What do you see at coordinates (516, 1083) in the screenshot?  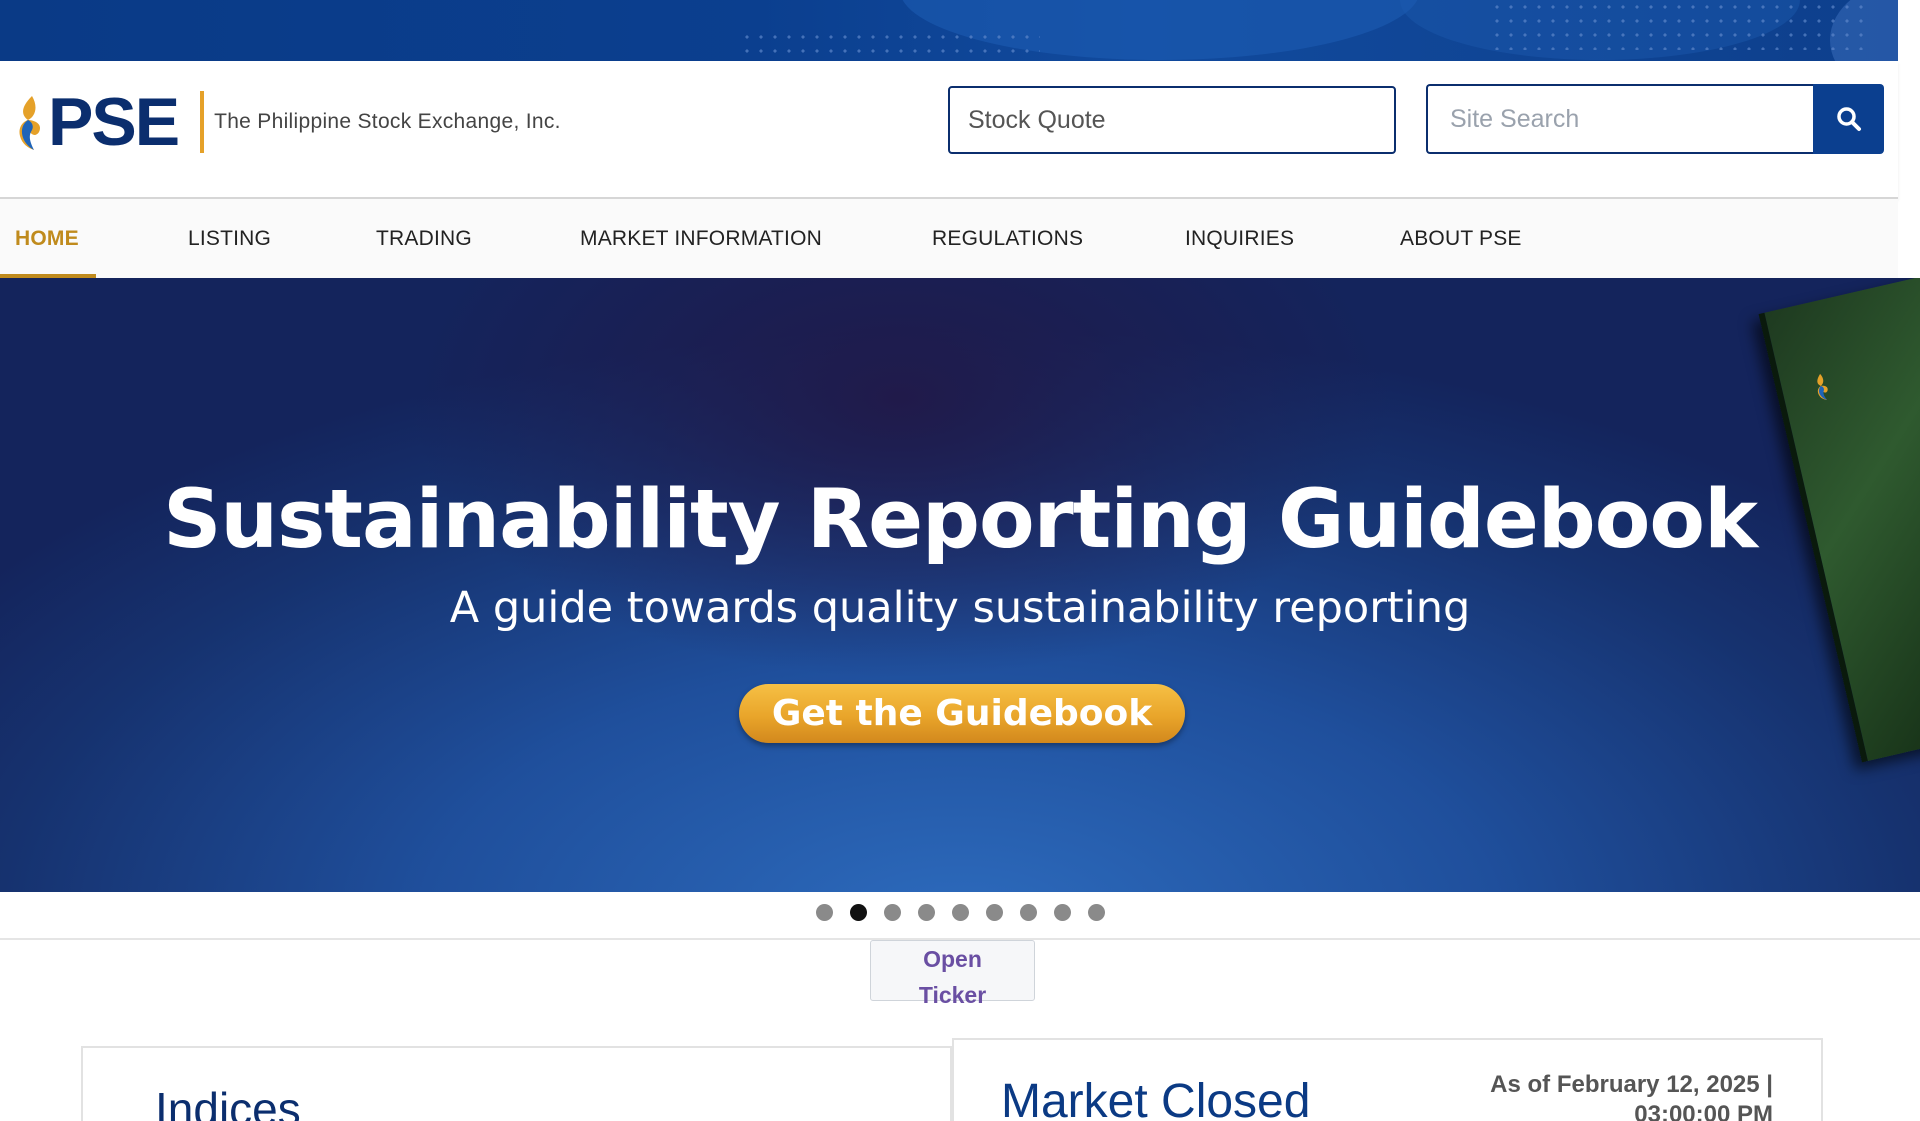 I see `indices-card: Indices` at bounding box center [516, 1083].